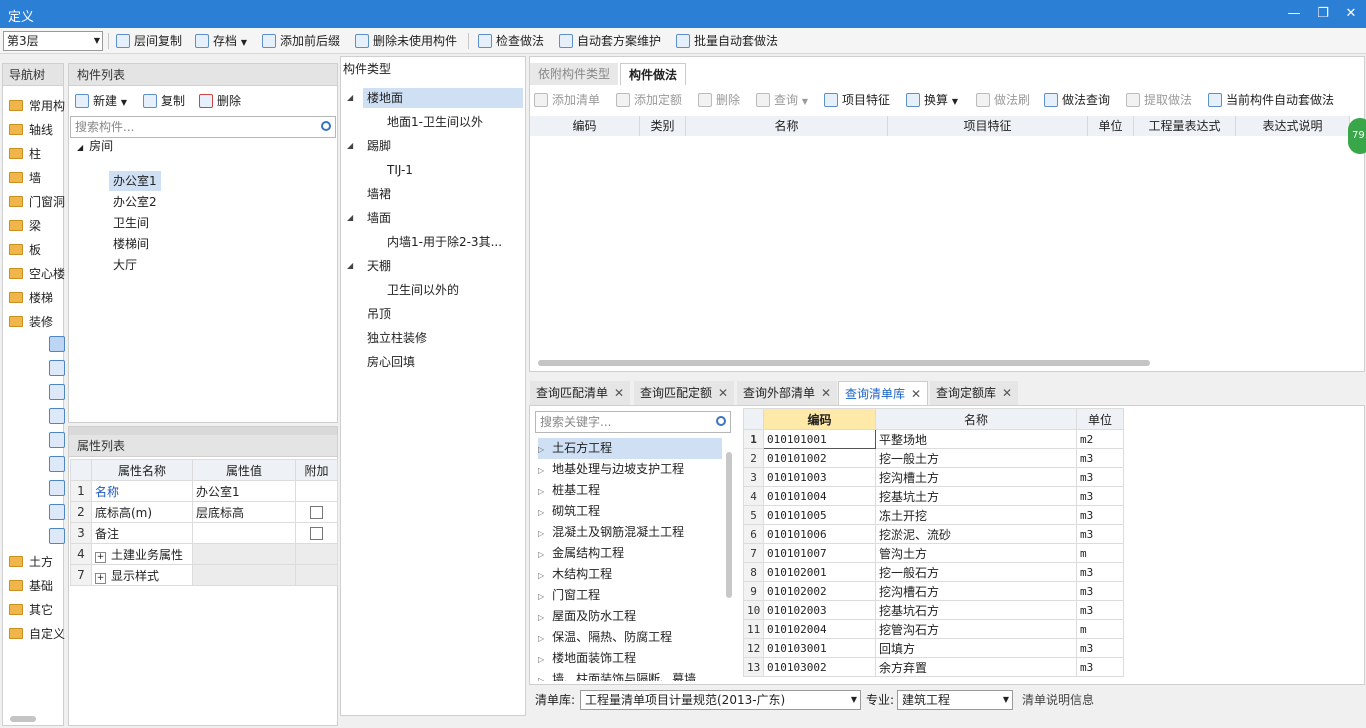 The image size is (1366, 728). Describe the element at coordinates (371, 218) in the screenshot. I see `type-node: ◢ 墙面` at that location.